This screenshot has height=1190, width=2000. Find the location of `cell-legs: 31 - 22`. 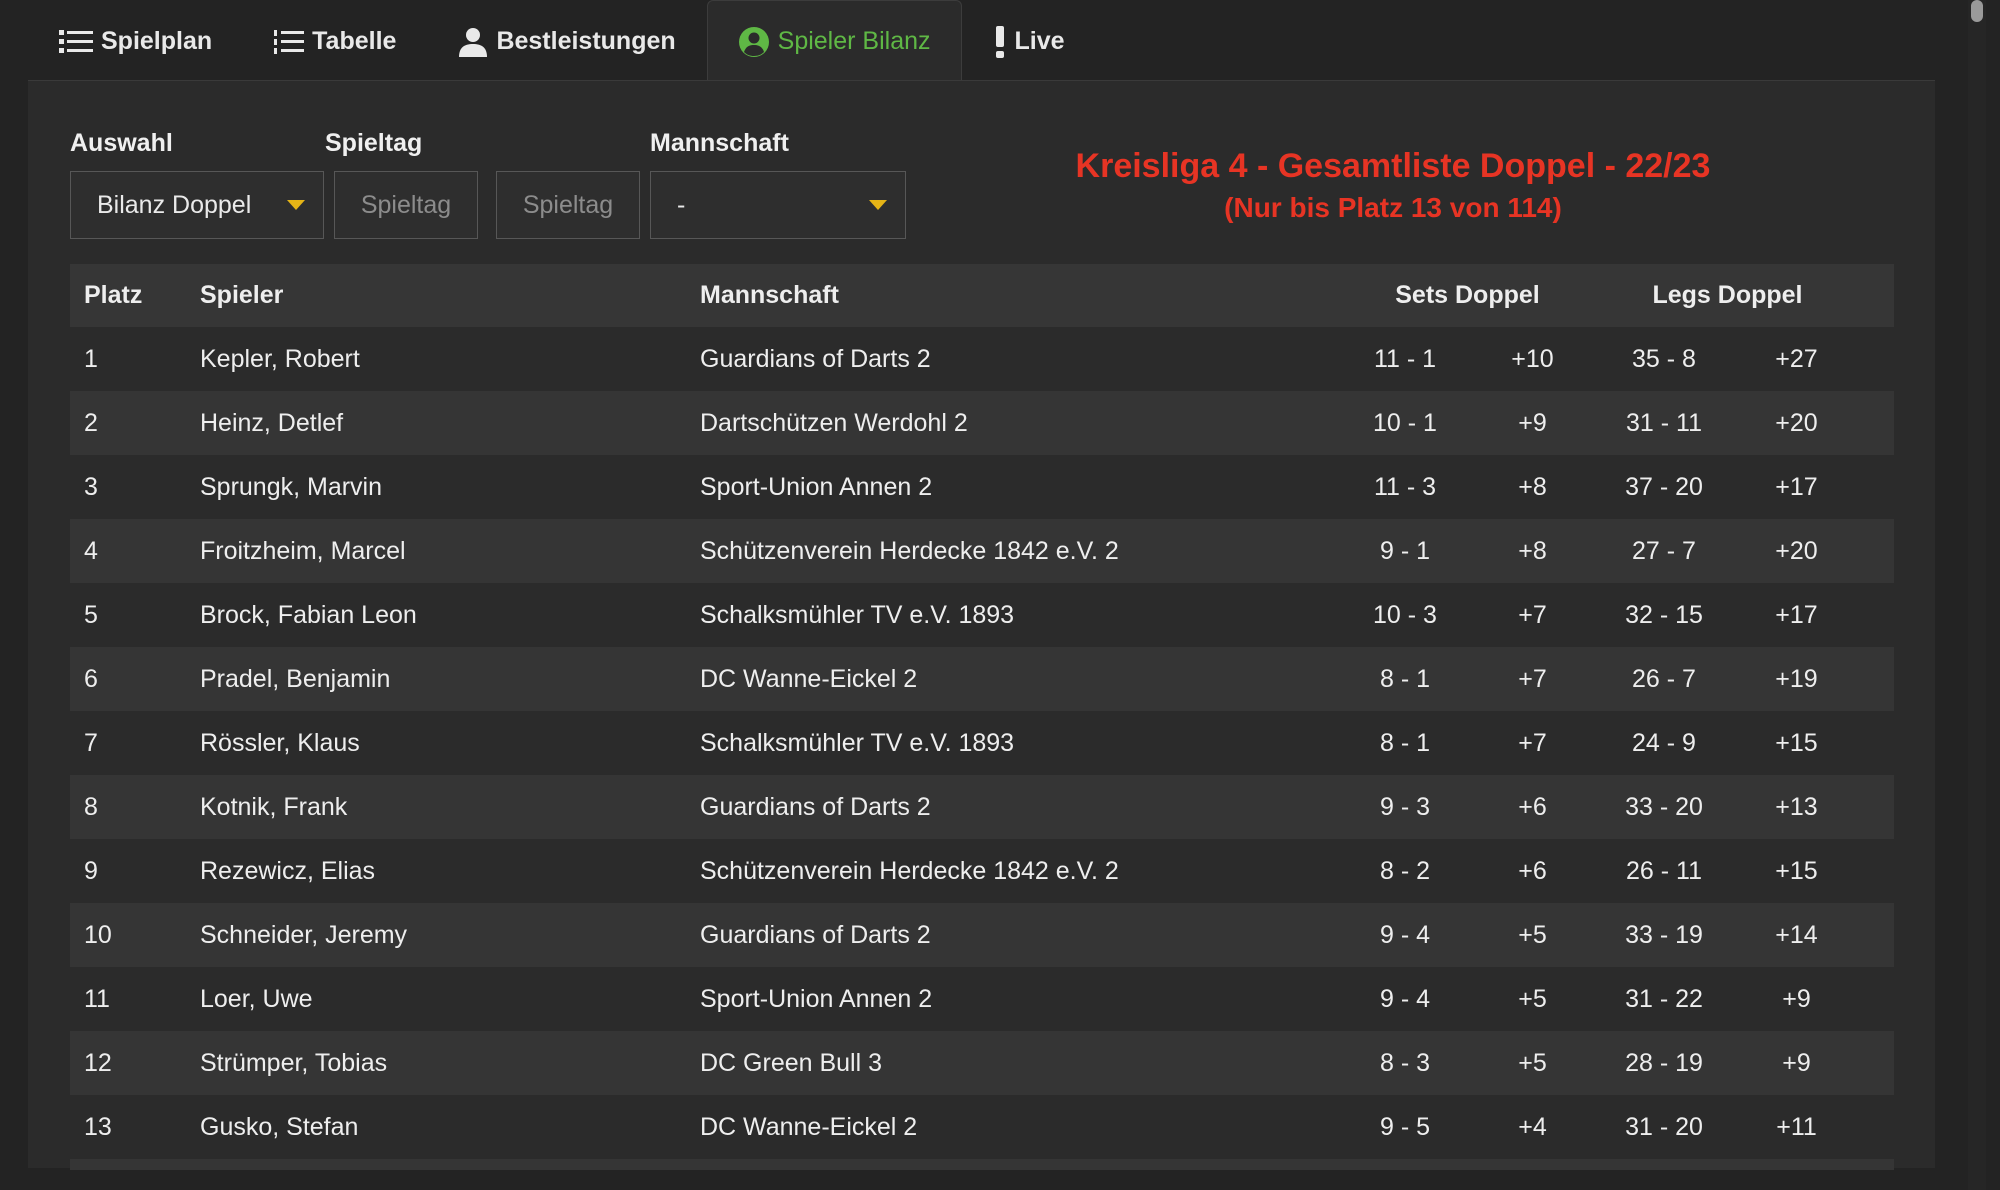

cell-legs: 31 - 22 is located at coordinates (1664, 998).